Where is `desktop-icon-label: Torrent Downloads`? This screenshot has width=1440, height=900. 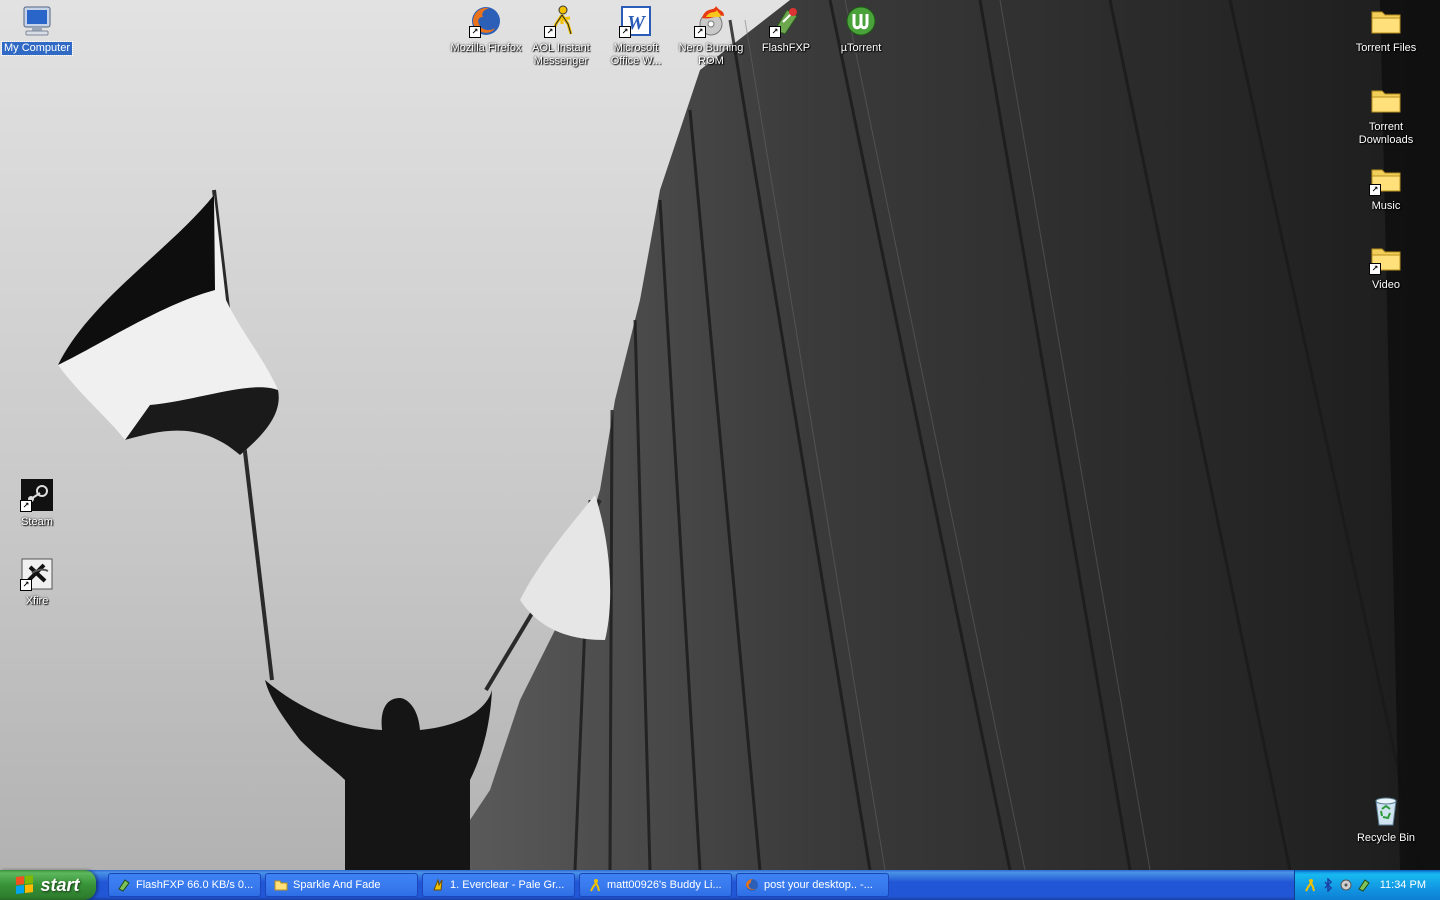
desktop-icon-label: Torrent Downloads is located at coordinates (1386, 133).